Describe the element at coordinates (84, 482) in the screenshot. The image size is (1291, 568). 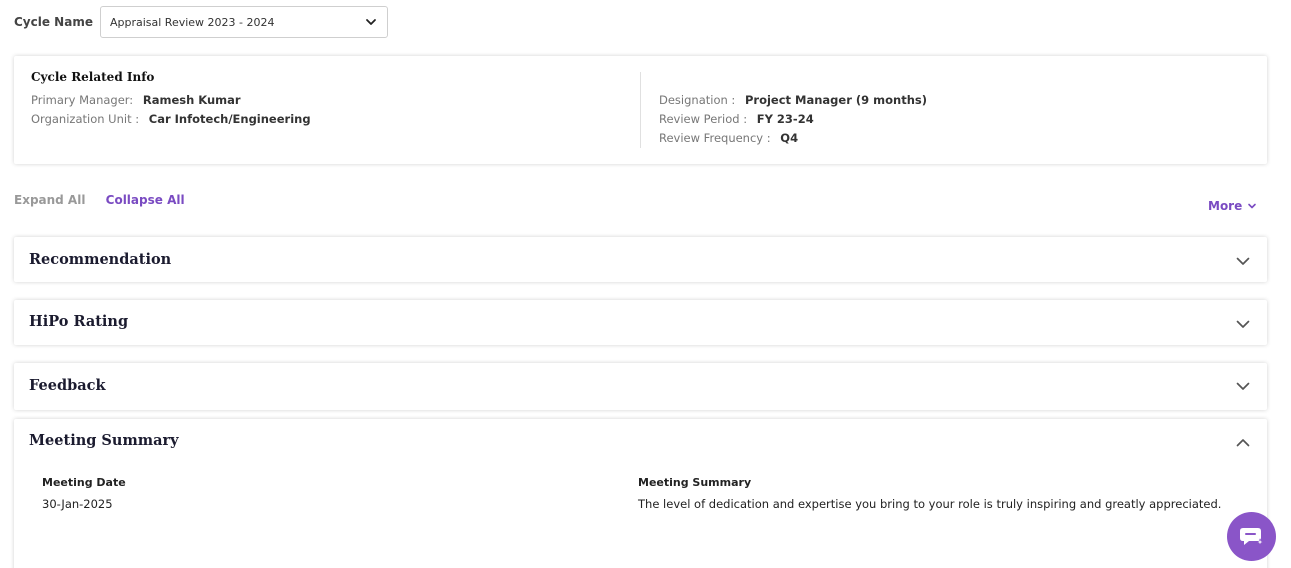
I see `meeting-date-label: Meeting Date` at that location.